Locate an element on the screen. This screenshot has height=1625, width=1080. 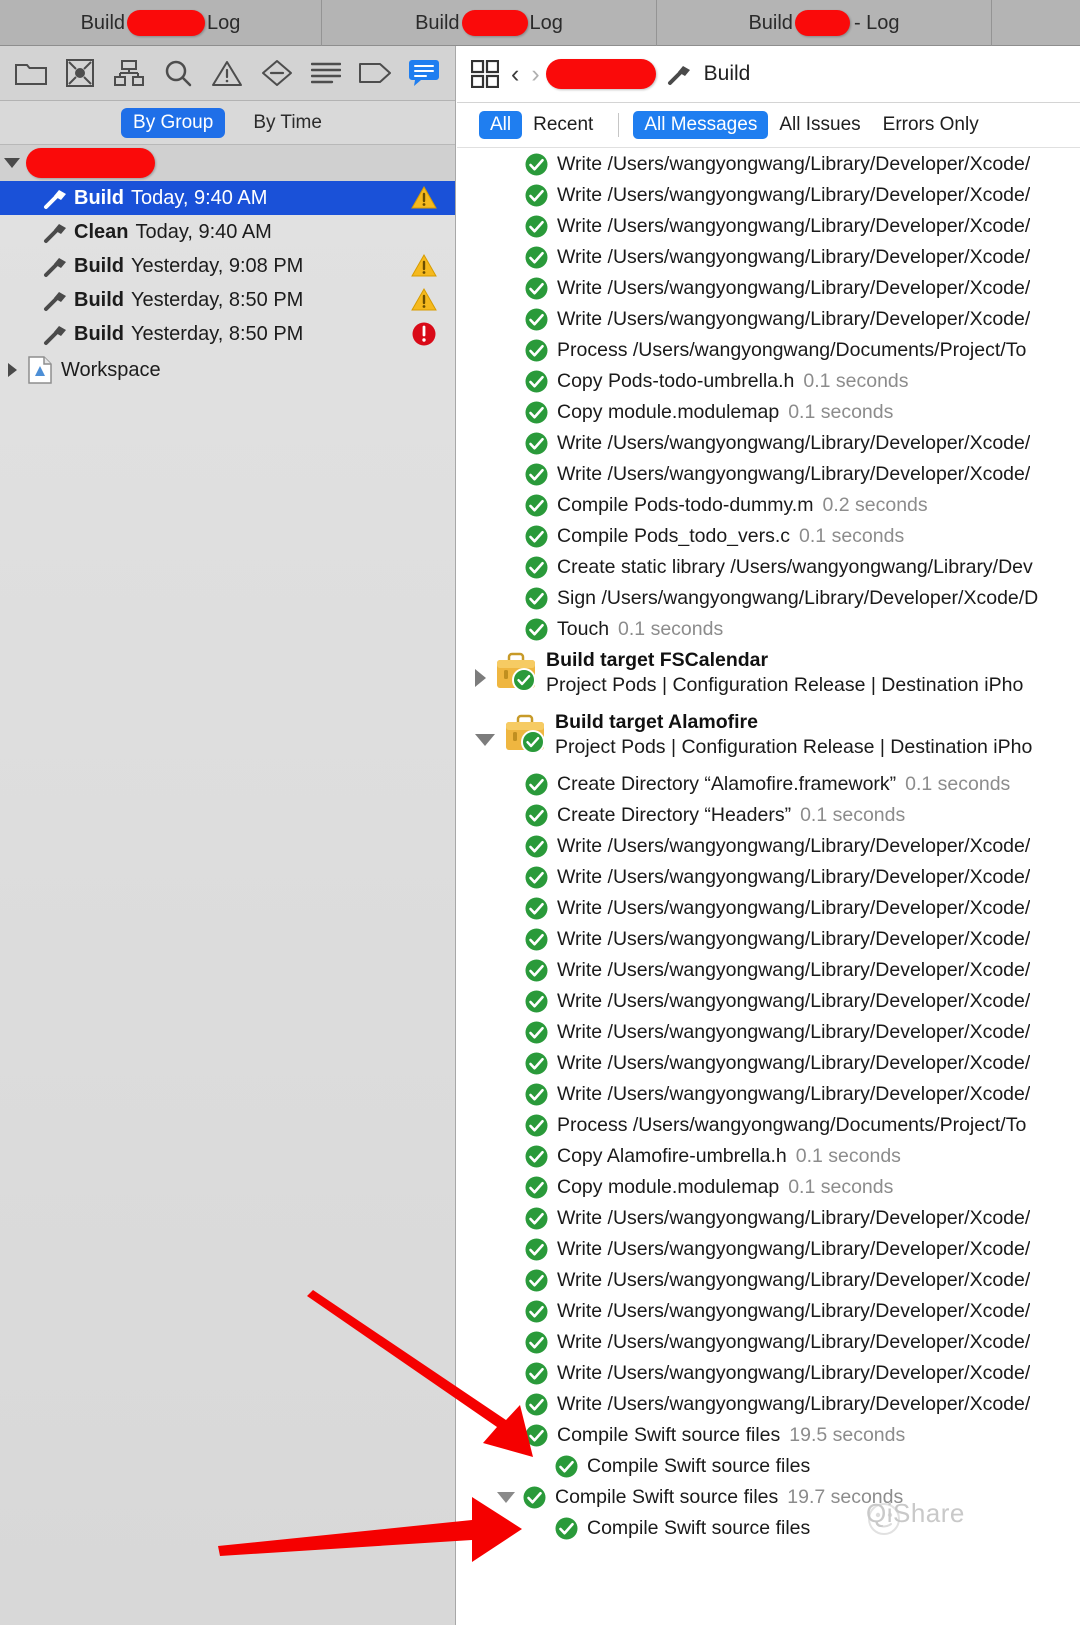
nav-item-build-3: Build Yesterday, 8:50 PM is located at coordinates (227, 300).